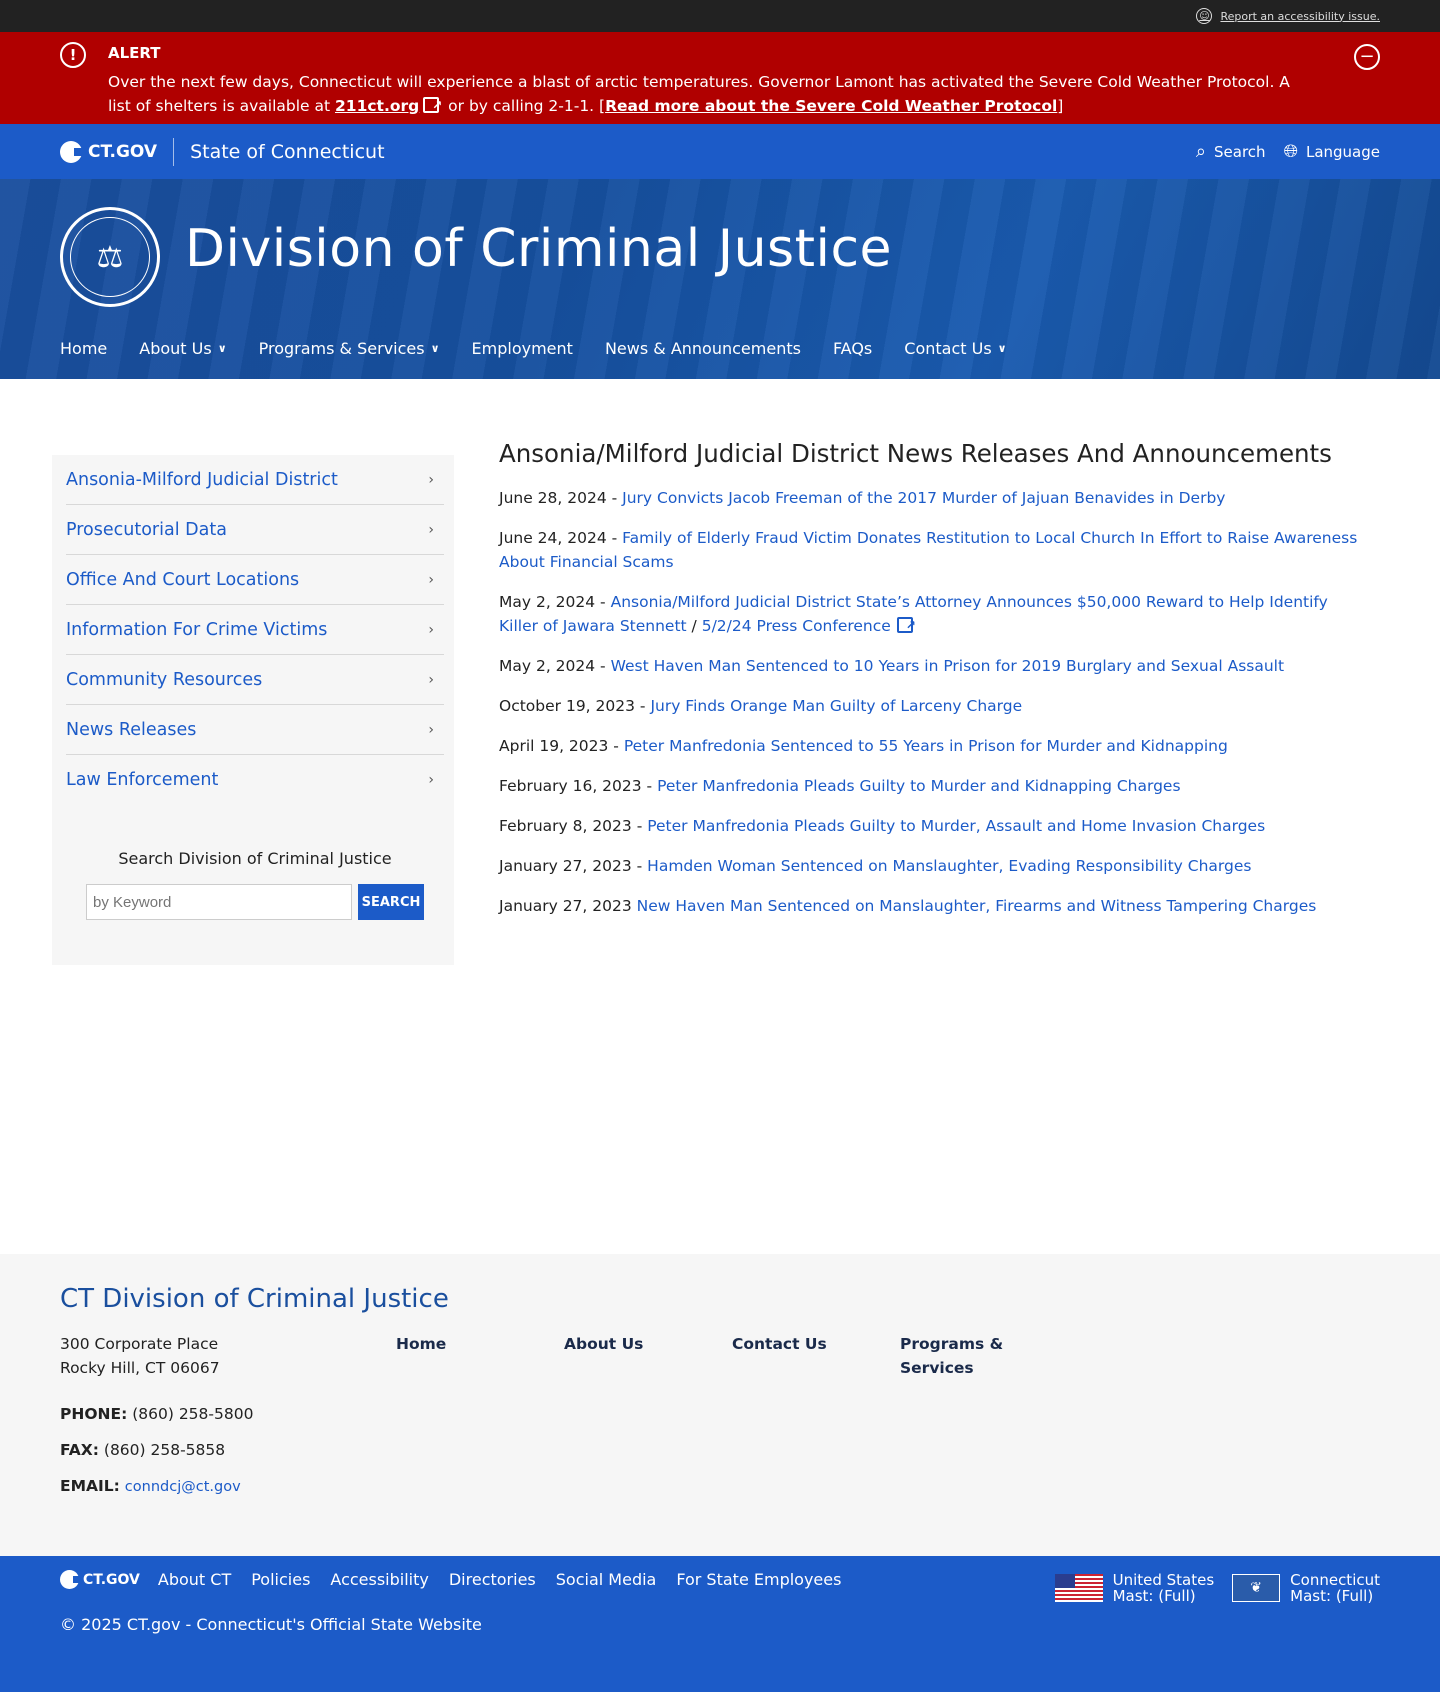  I want to click on news-date: February 8, 2023 -, so click(573, 826).